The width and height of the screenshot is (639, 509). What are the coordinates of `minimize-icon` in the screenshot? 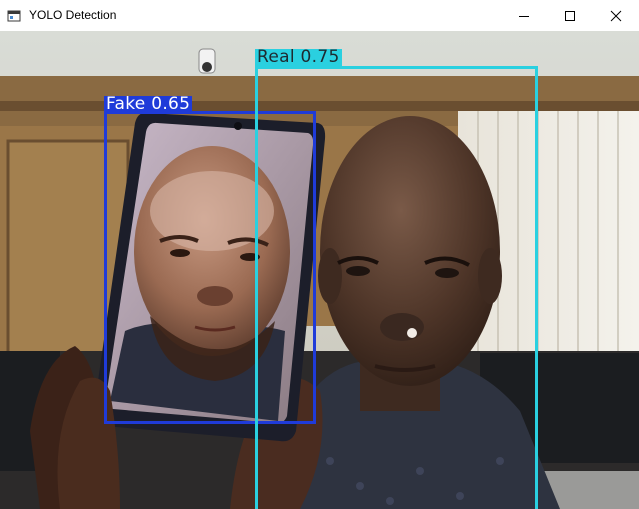 It's located at (524, 16).